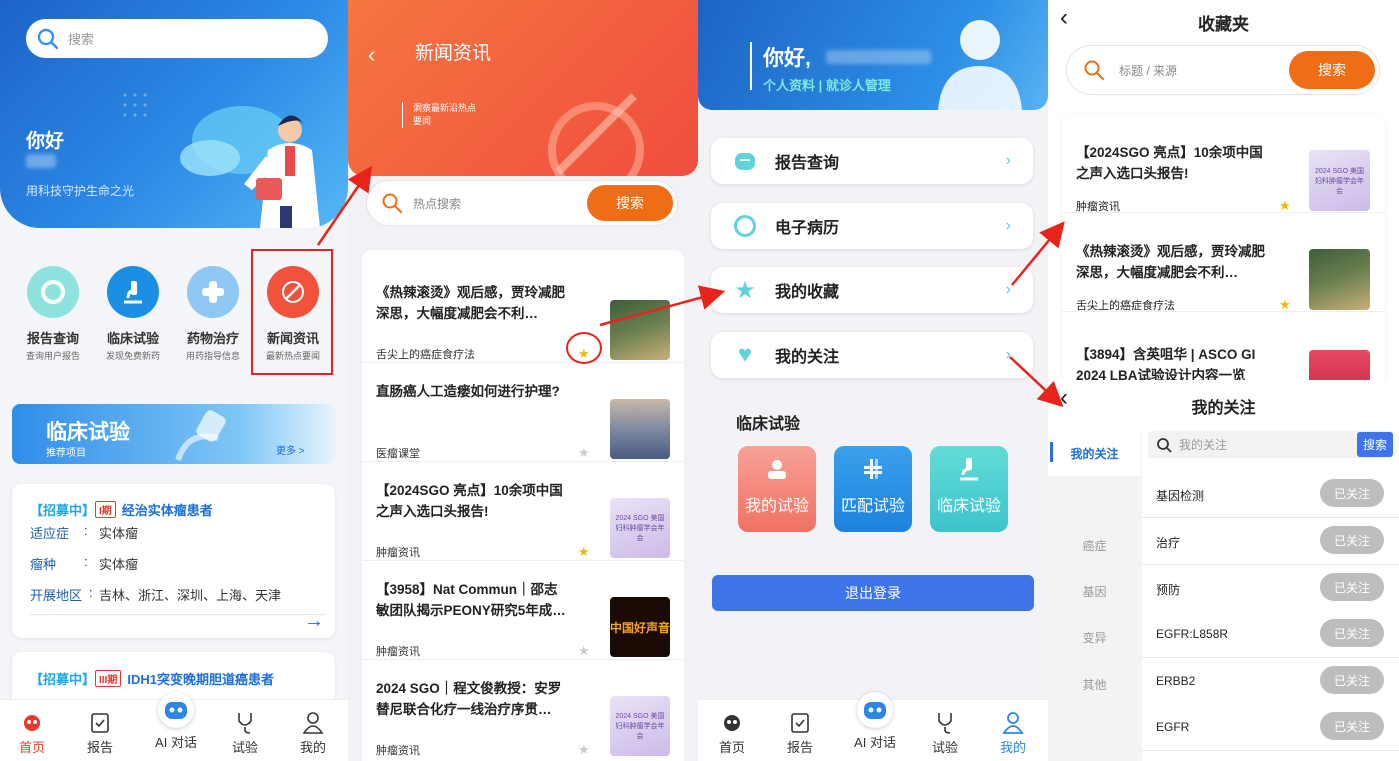 Image resolution: width=1399 pixels, height=761 pixels. What do you see at coordinates (177, 38) in the screenshot?
I see `home-search-input: 搜索` at bounding box center [177, 38].